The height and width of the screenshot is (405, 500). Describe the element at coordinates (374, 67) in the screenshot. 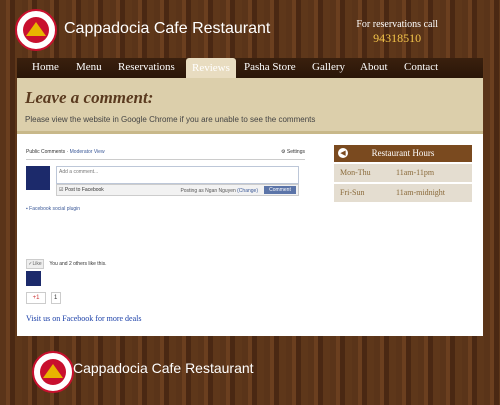

I see `nav-item-about: About` at that location.